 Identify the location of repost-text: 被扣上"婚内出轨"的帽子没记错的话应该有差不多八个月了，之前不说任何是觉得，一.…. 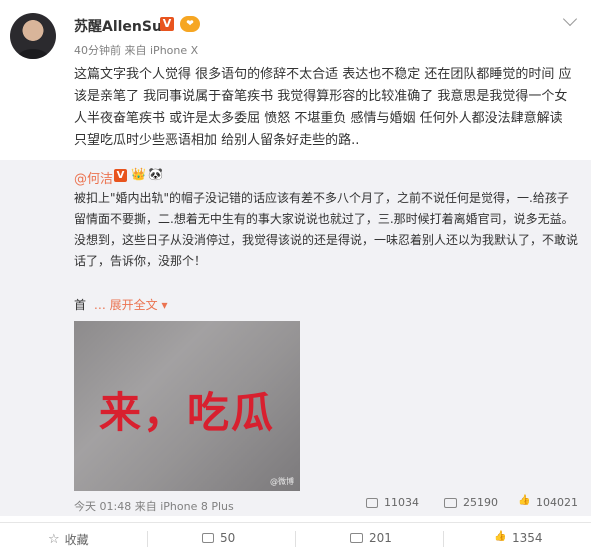
(326, 229).